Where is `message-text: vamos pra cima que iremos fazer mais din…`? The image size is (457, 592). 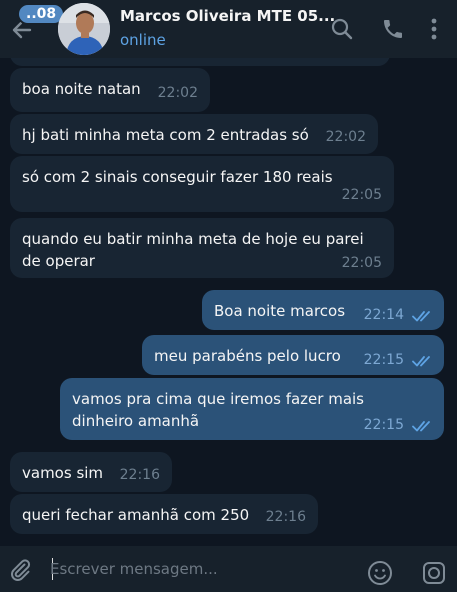
message-text: vamos pra cima que iremos fazer mais din… is located at coordinates (218, 410).